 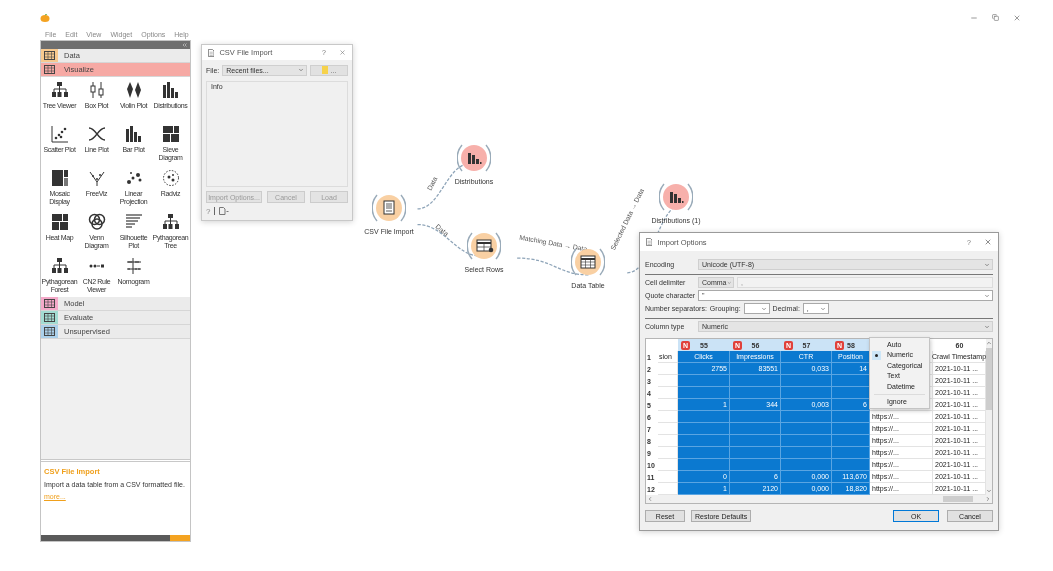 I want to click on mosaic-icon, so click(x=59, y=178).